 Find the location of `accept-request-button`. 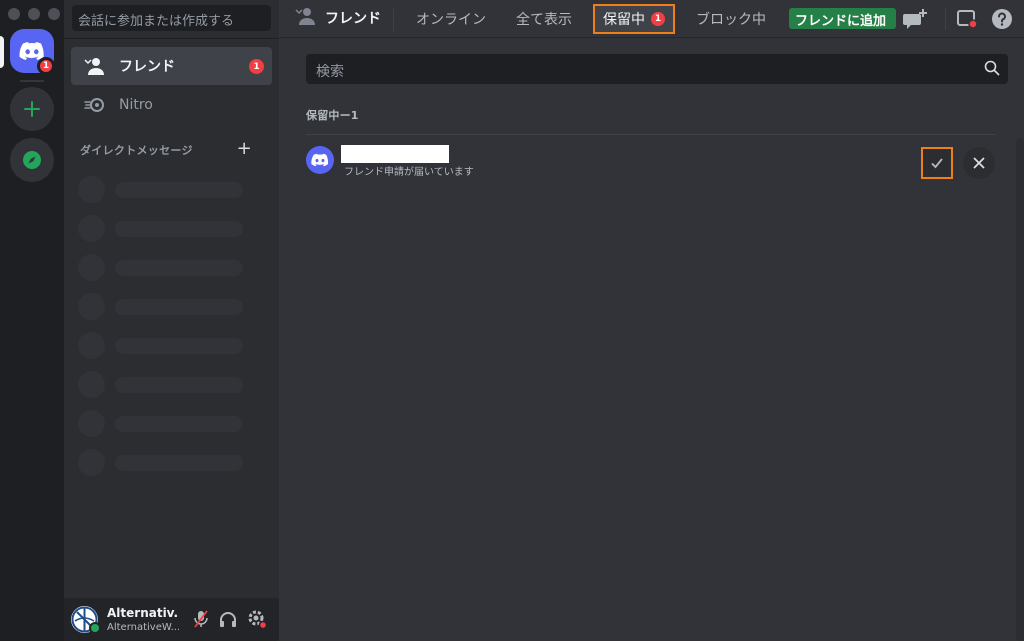

accept-request-button is located at coordinates (937, 163).